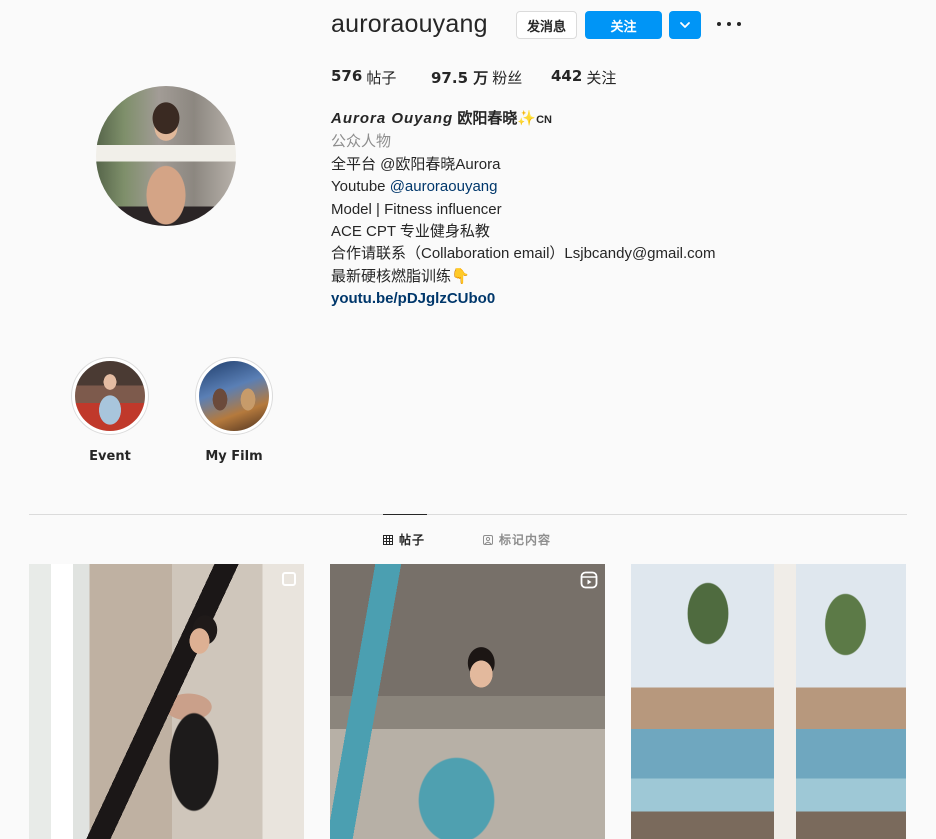  Describe the element at coordinates (589, 580) in the screenshot. I see `reel-icon` at that location.